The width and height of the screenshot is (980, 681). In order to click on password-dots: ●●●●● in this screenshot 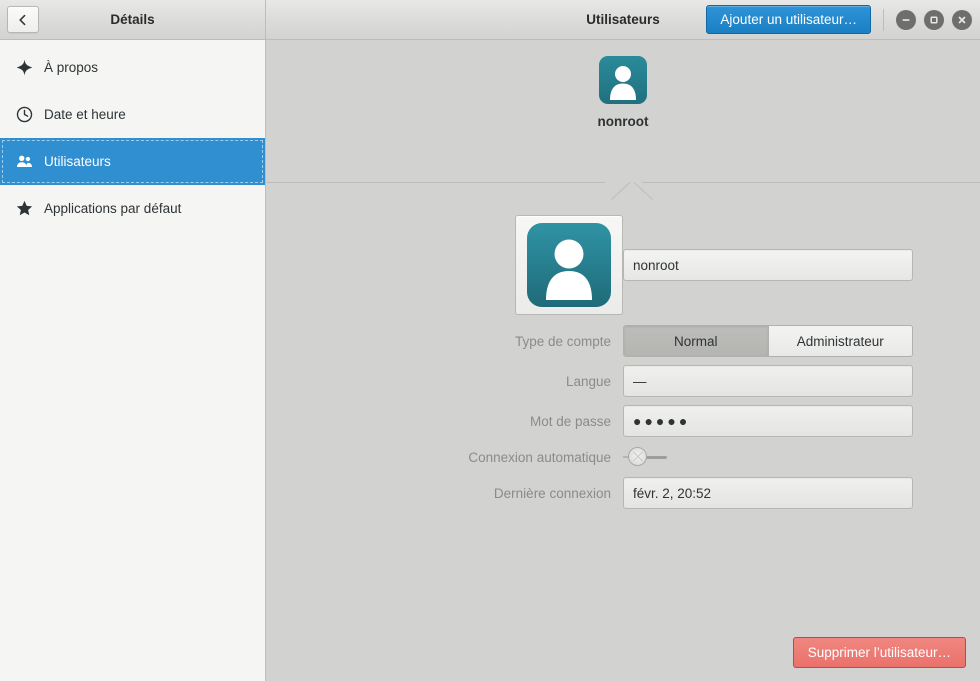, I will do `click(662, 421)`.